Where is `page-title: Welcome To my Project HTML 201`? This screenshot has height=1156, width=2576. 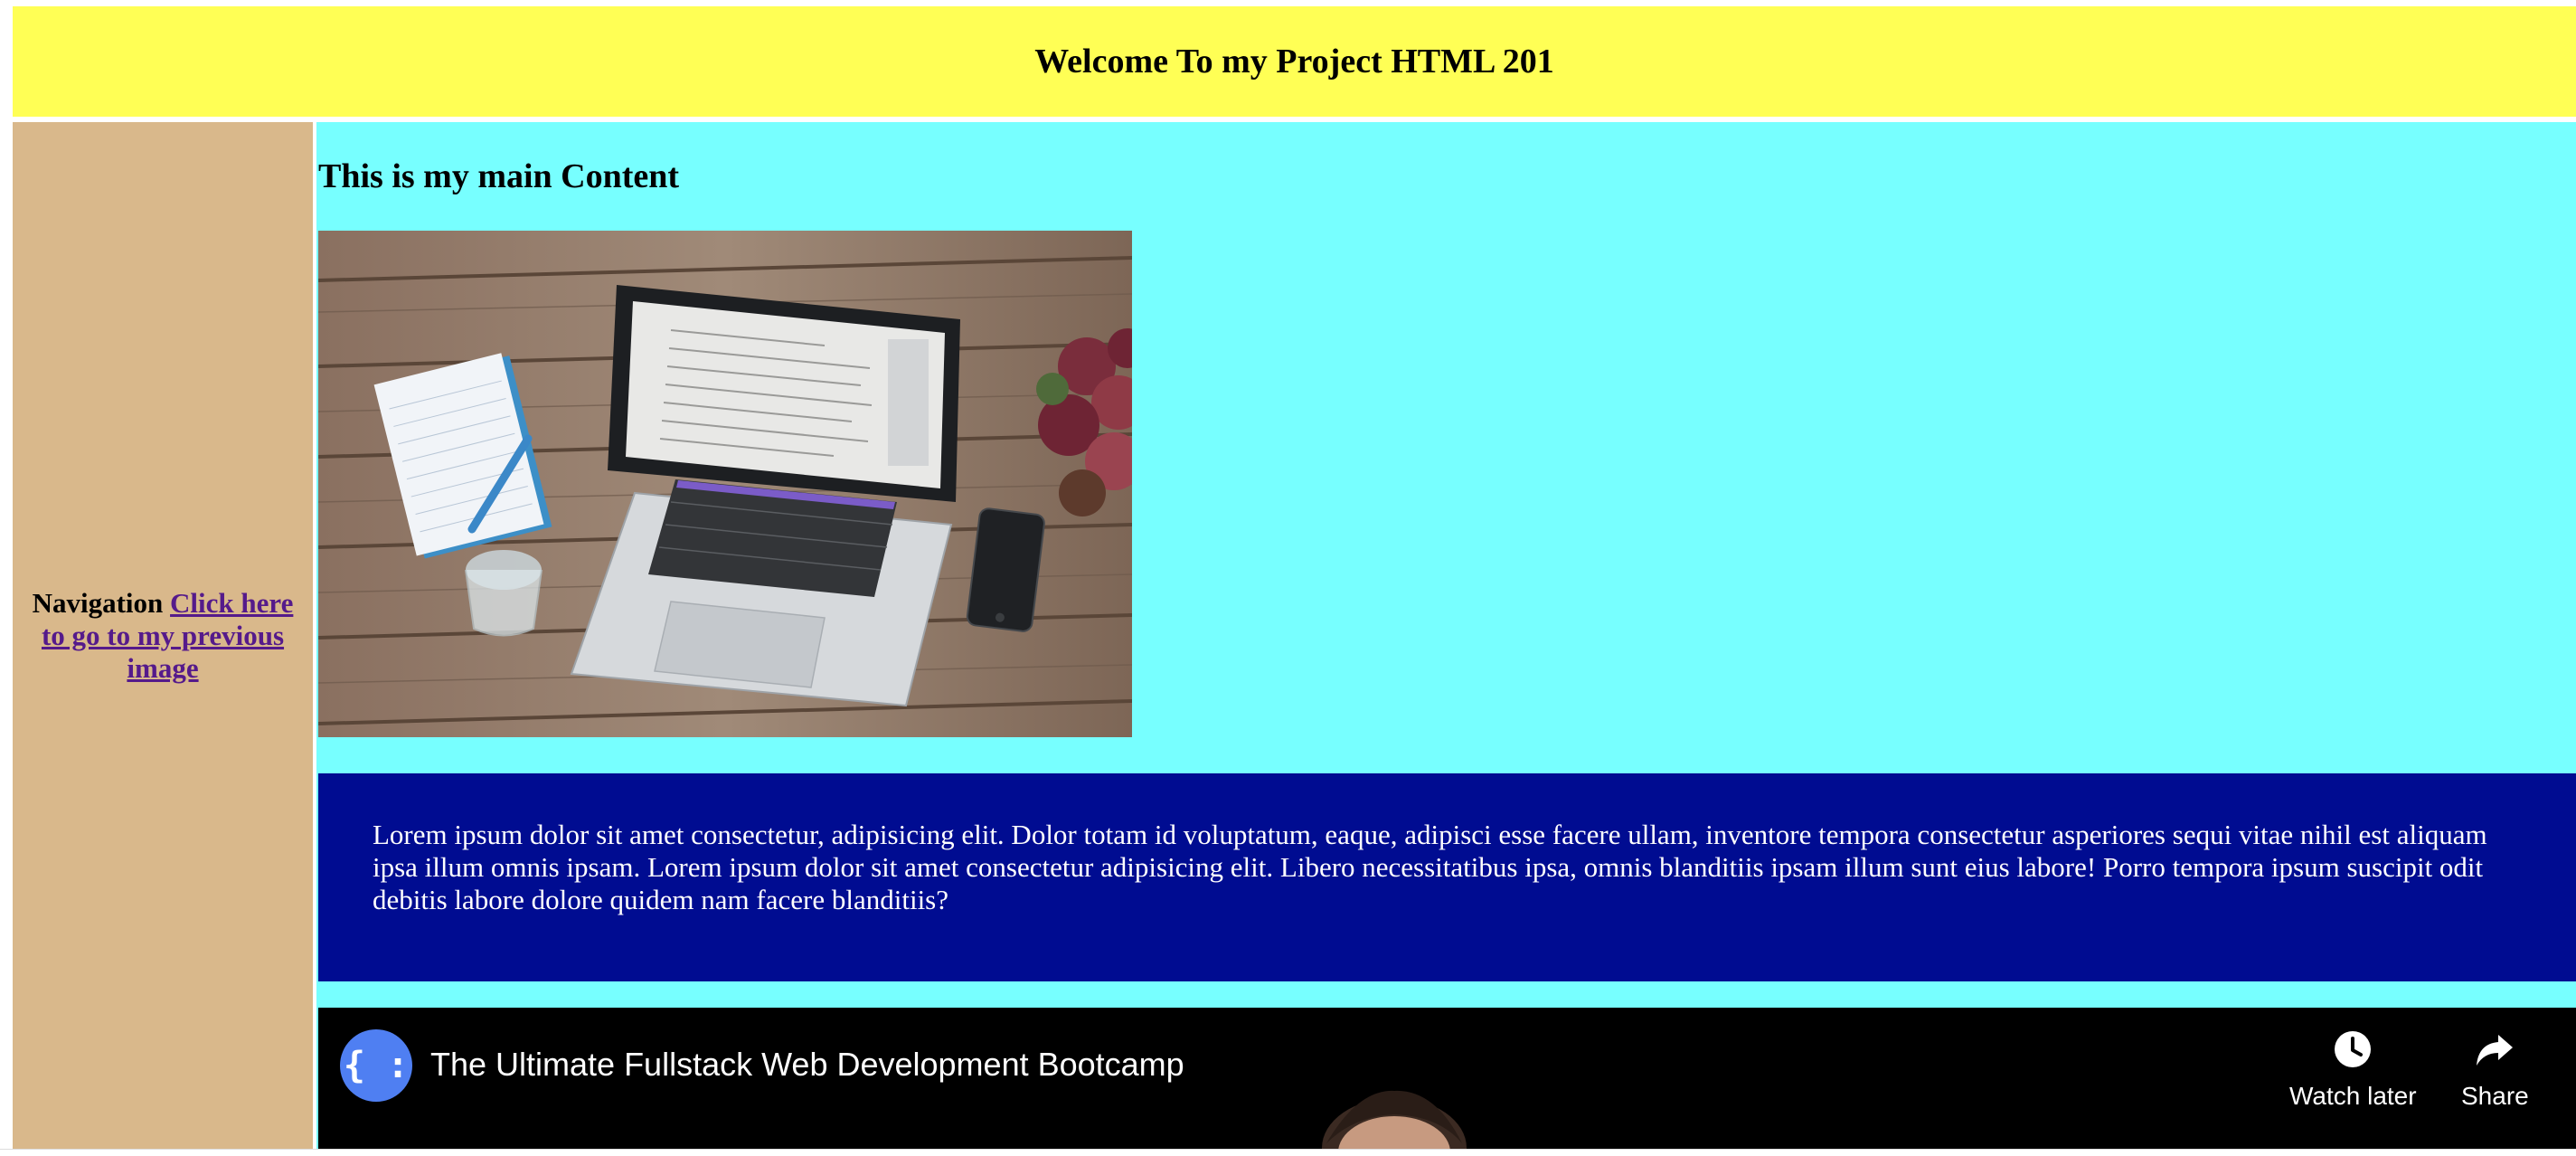 page-title: Welcome To my Project HTML 201 is located at coordinates (1294, 62).